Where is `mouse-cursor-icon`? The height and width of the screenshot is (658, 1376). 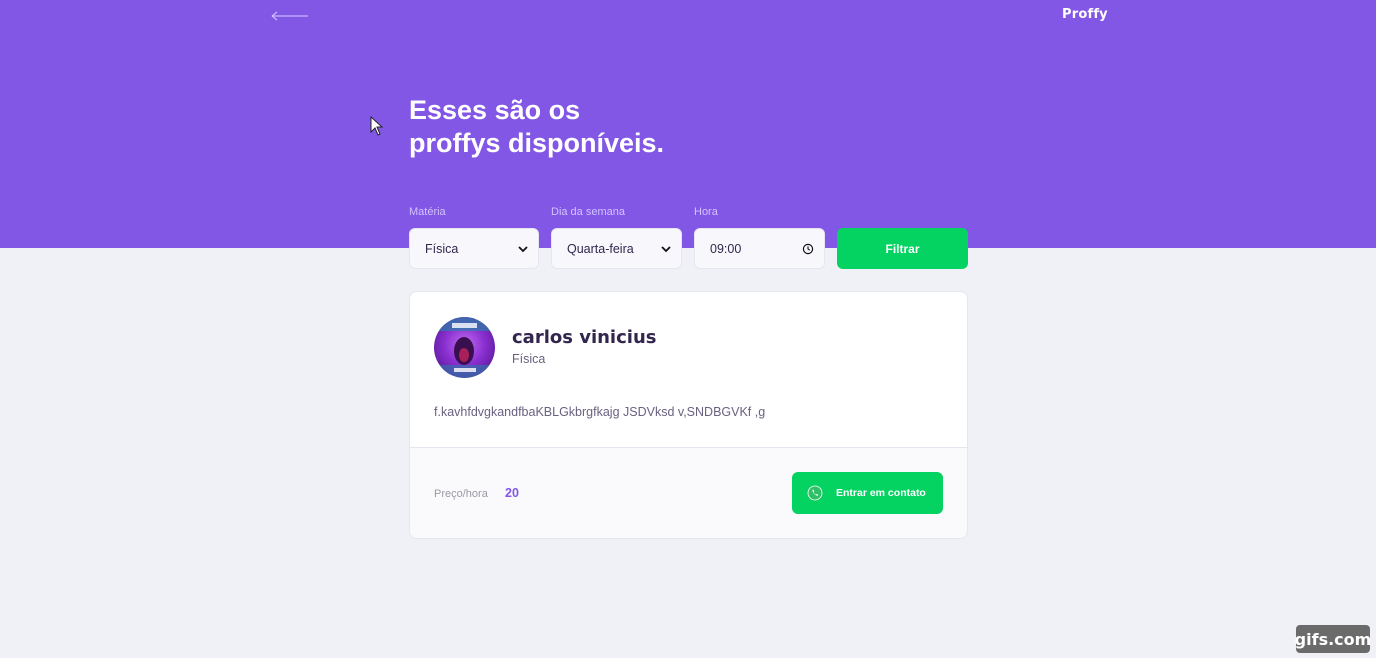 mouse-cursor-icon is located at coordinates (377, 126).